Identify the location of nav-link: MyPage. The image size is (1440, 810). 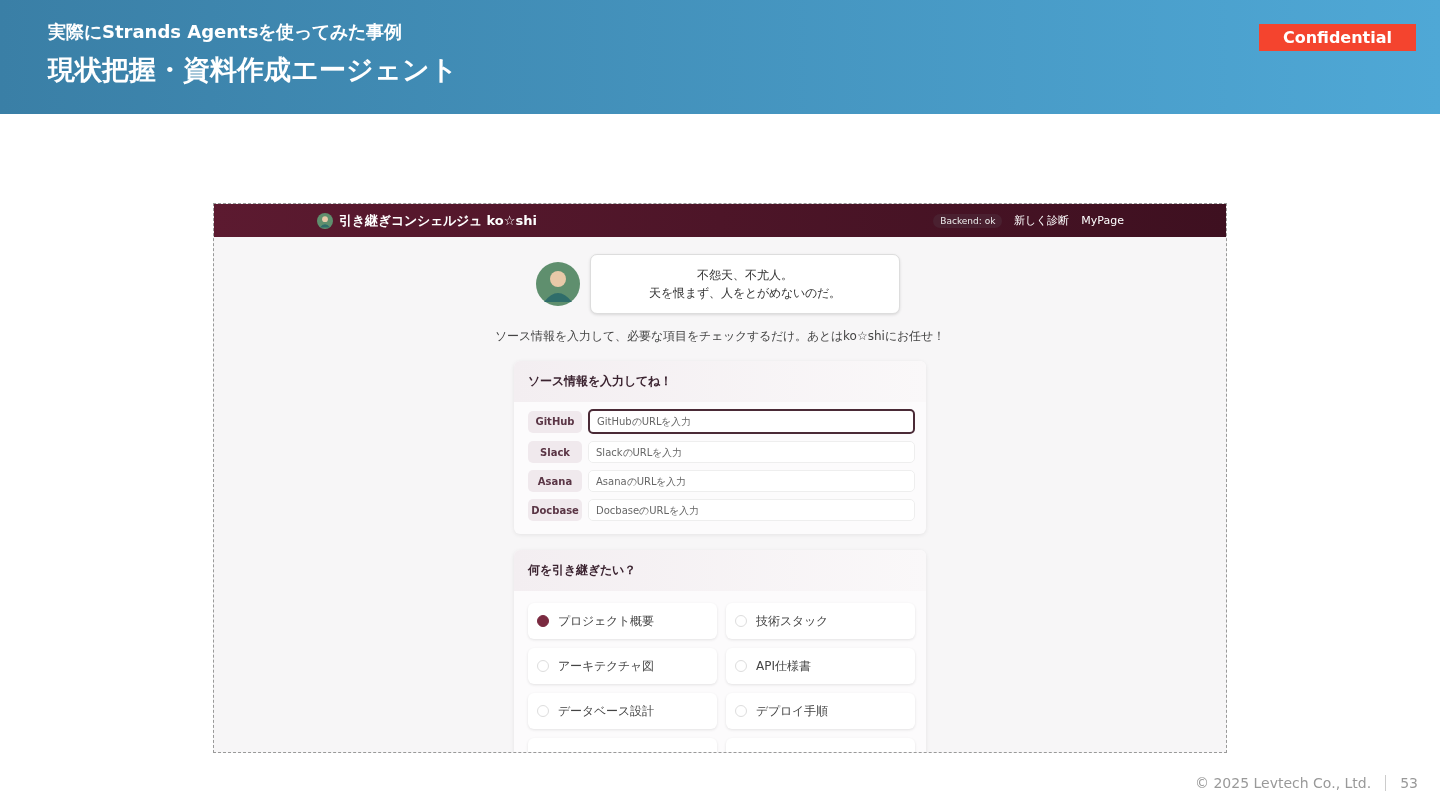
(1102, 220).